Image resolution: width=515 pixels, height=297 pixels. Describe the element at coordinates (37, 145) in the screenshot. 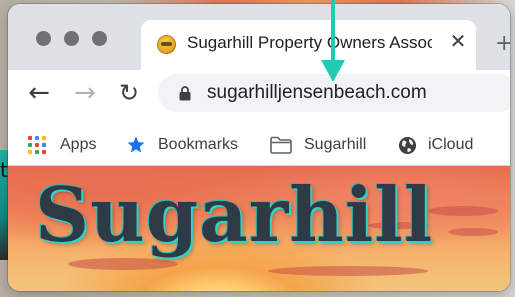

I see `apps-grid-icon` at that location.